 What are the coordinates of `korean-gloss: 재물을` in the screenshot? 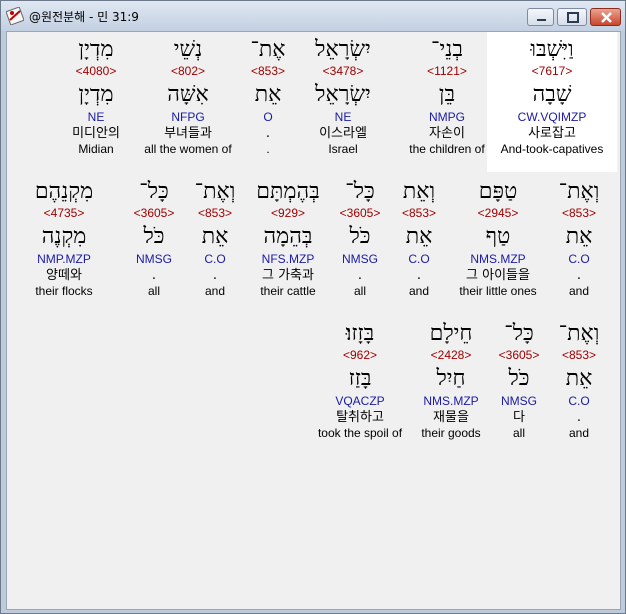 It's located at (451, 417).